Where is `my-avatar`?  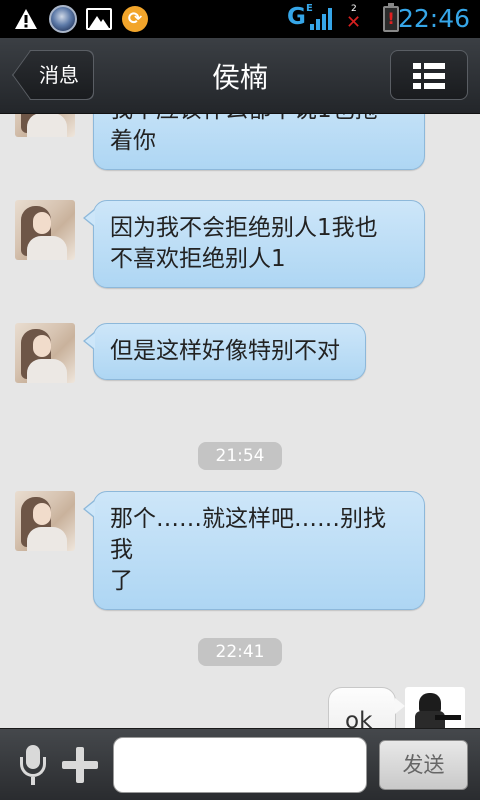 my-avatar is located at coordinates (435, 707).